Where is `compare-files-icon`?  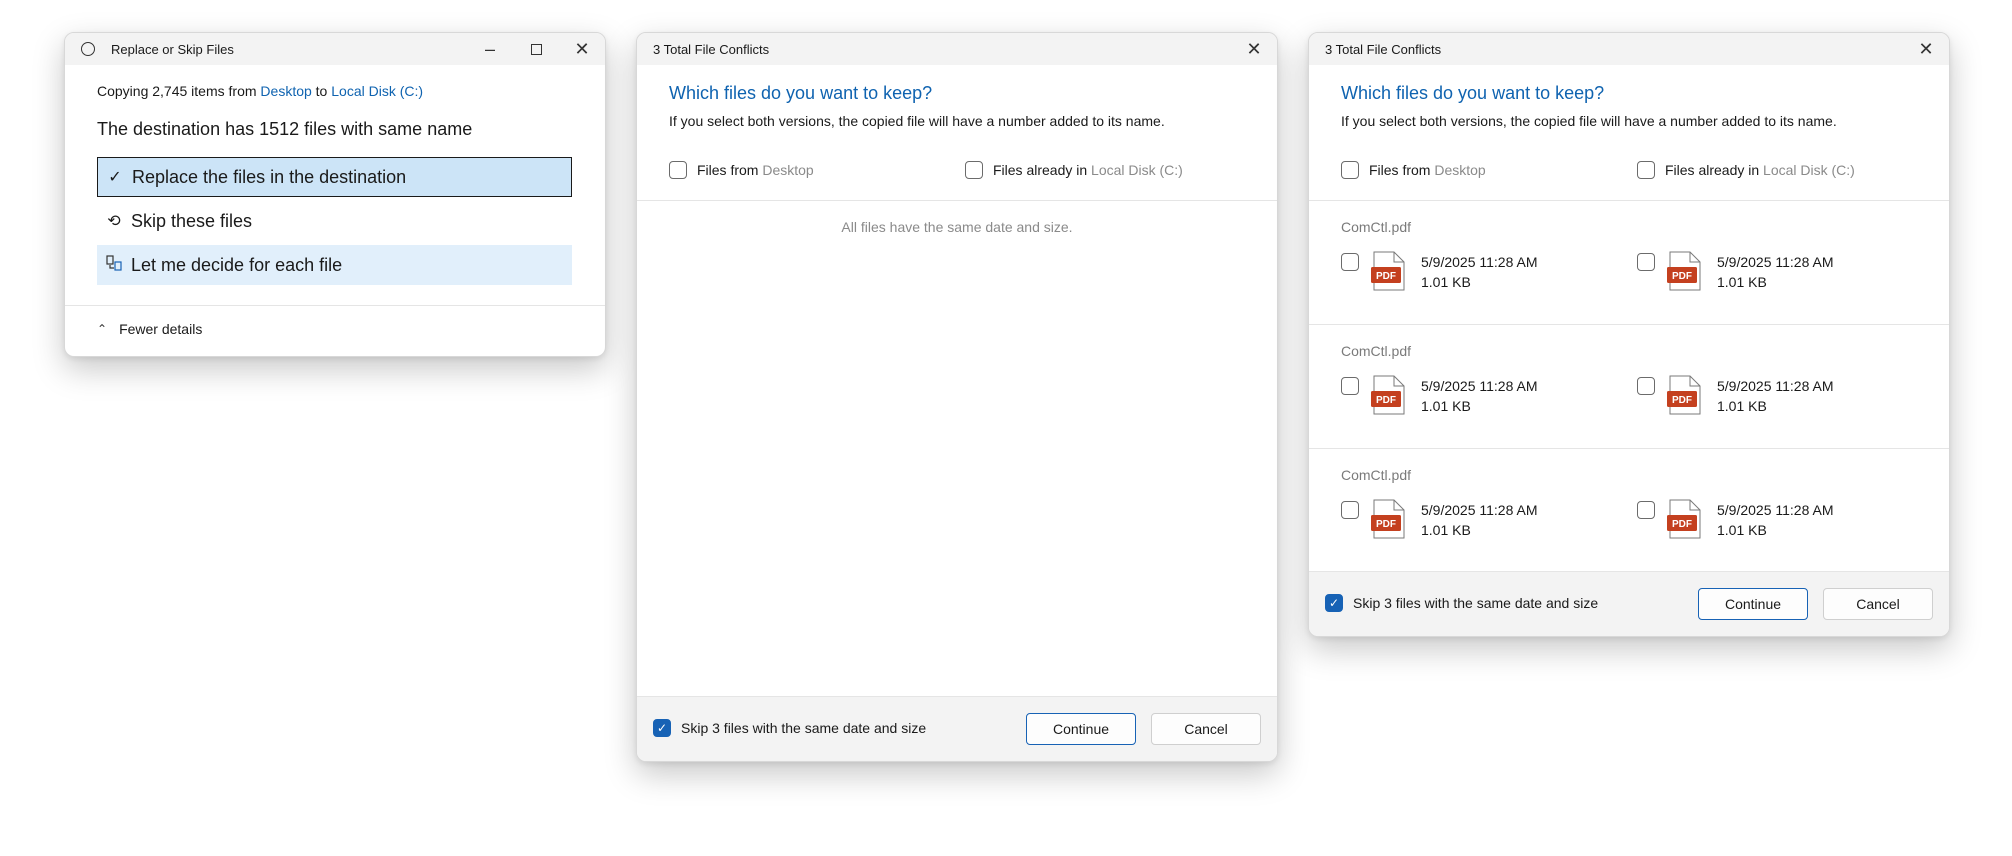 compare-files-icon is located at coordinates (114, 265).